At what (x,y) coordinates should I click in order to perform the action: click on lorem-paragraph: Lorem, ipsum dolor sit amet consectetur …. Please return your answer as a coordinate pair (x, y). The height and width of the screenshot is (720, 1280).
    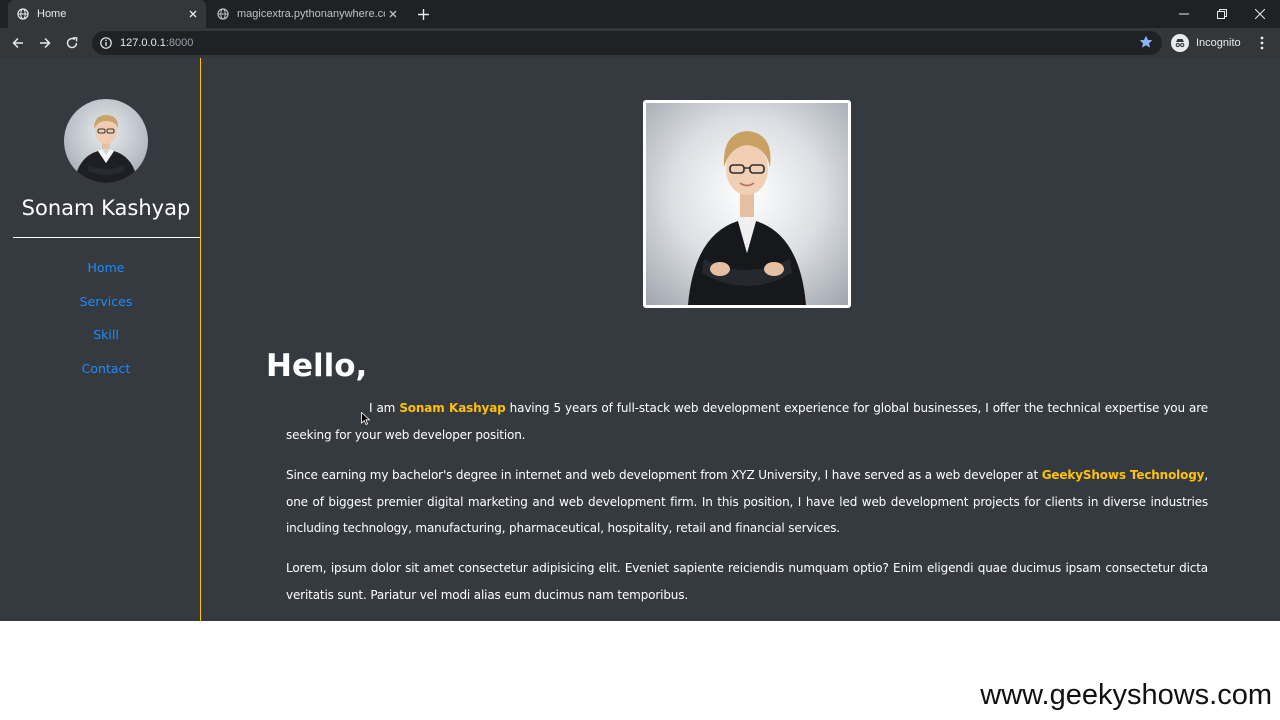
    Looking at the image, I should click on (747, 581).